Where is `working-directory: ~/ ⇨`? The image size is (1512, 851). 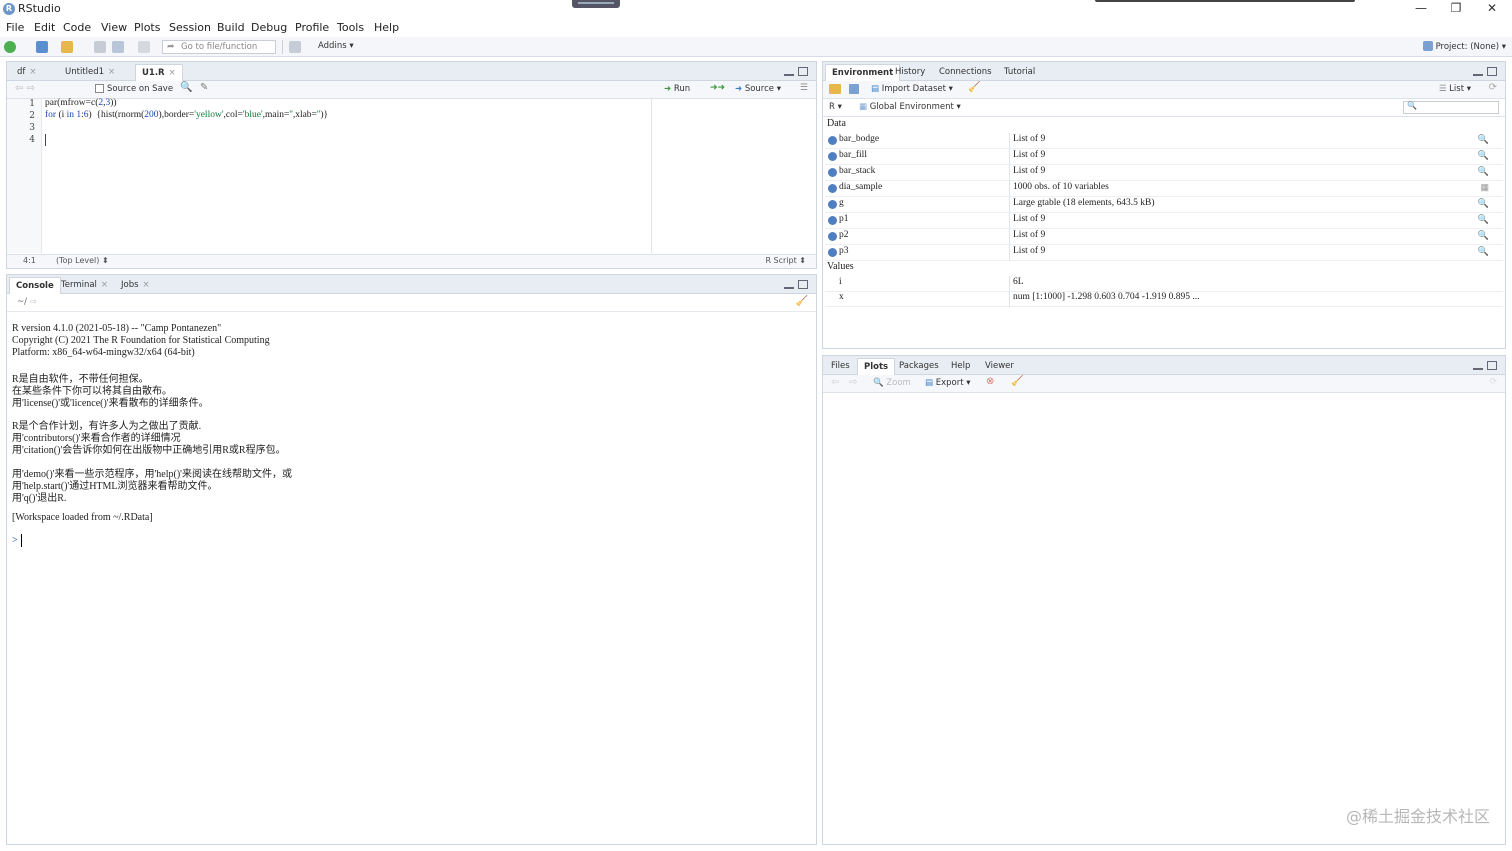
working-directory: ~/ ⇨ is located at coordinates (27, 302).